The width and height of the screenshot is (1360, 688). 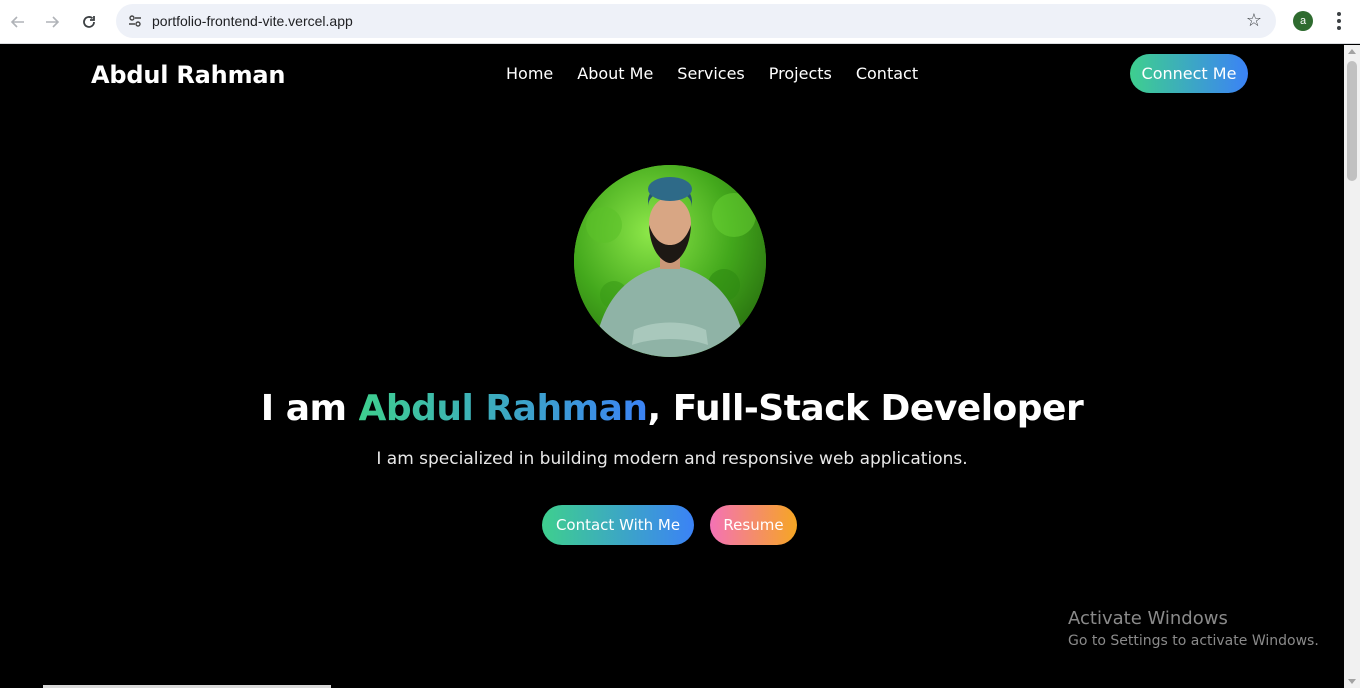 What do you see at coordinates (89, 22) in the screenshot?
I see `reload-icon` at bounding box center [89, 22].